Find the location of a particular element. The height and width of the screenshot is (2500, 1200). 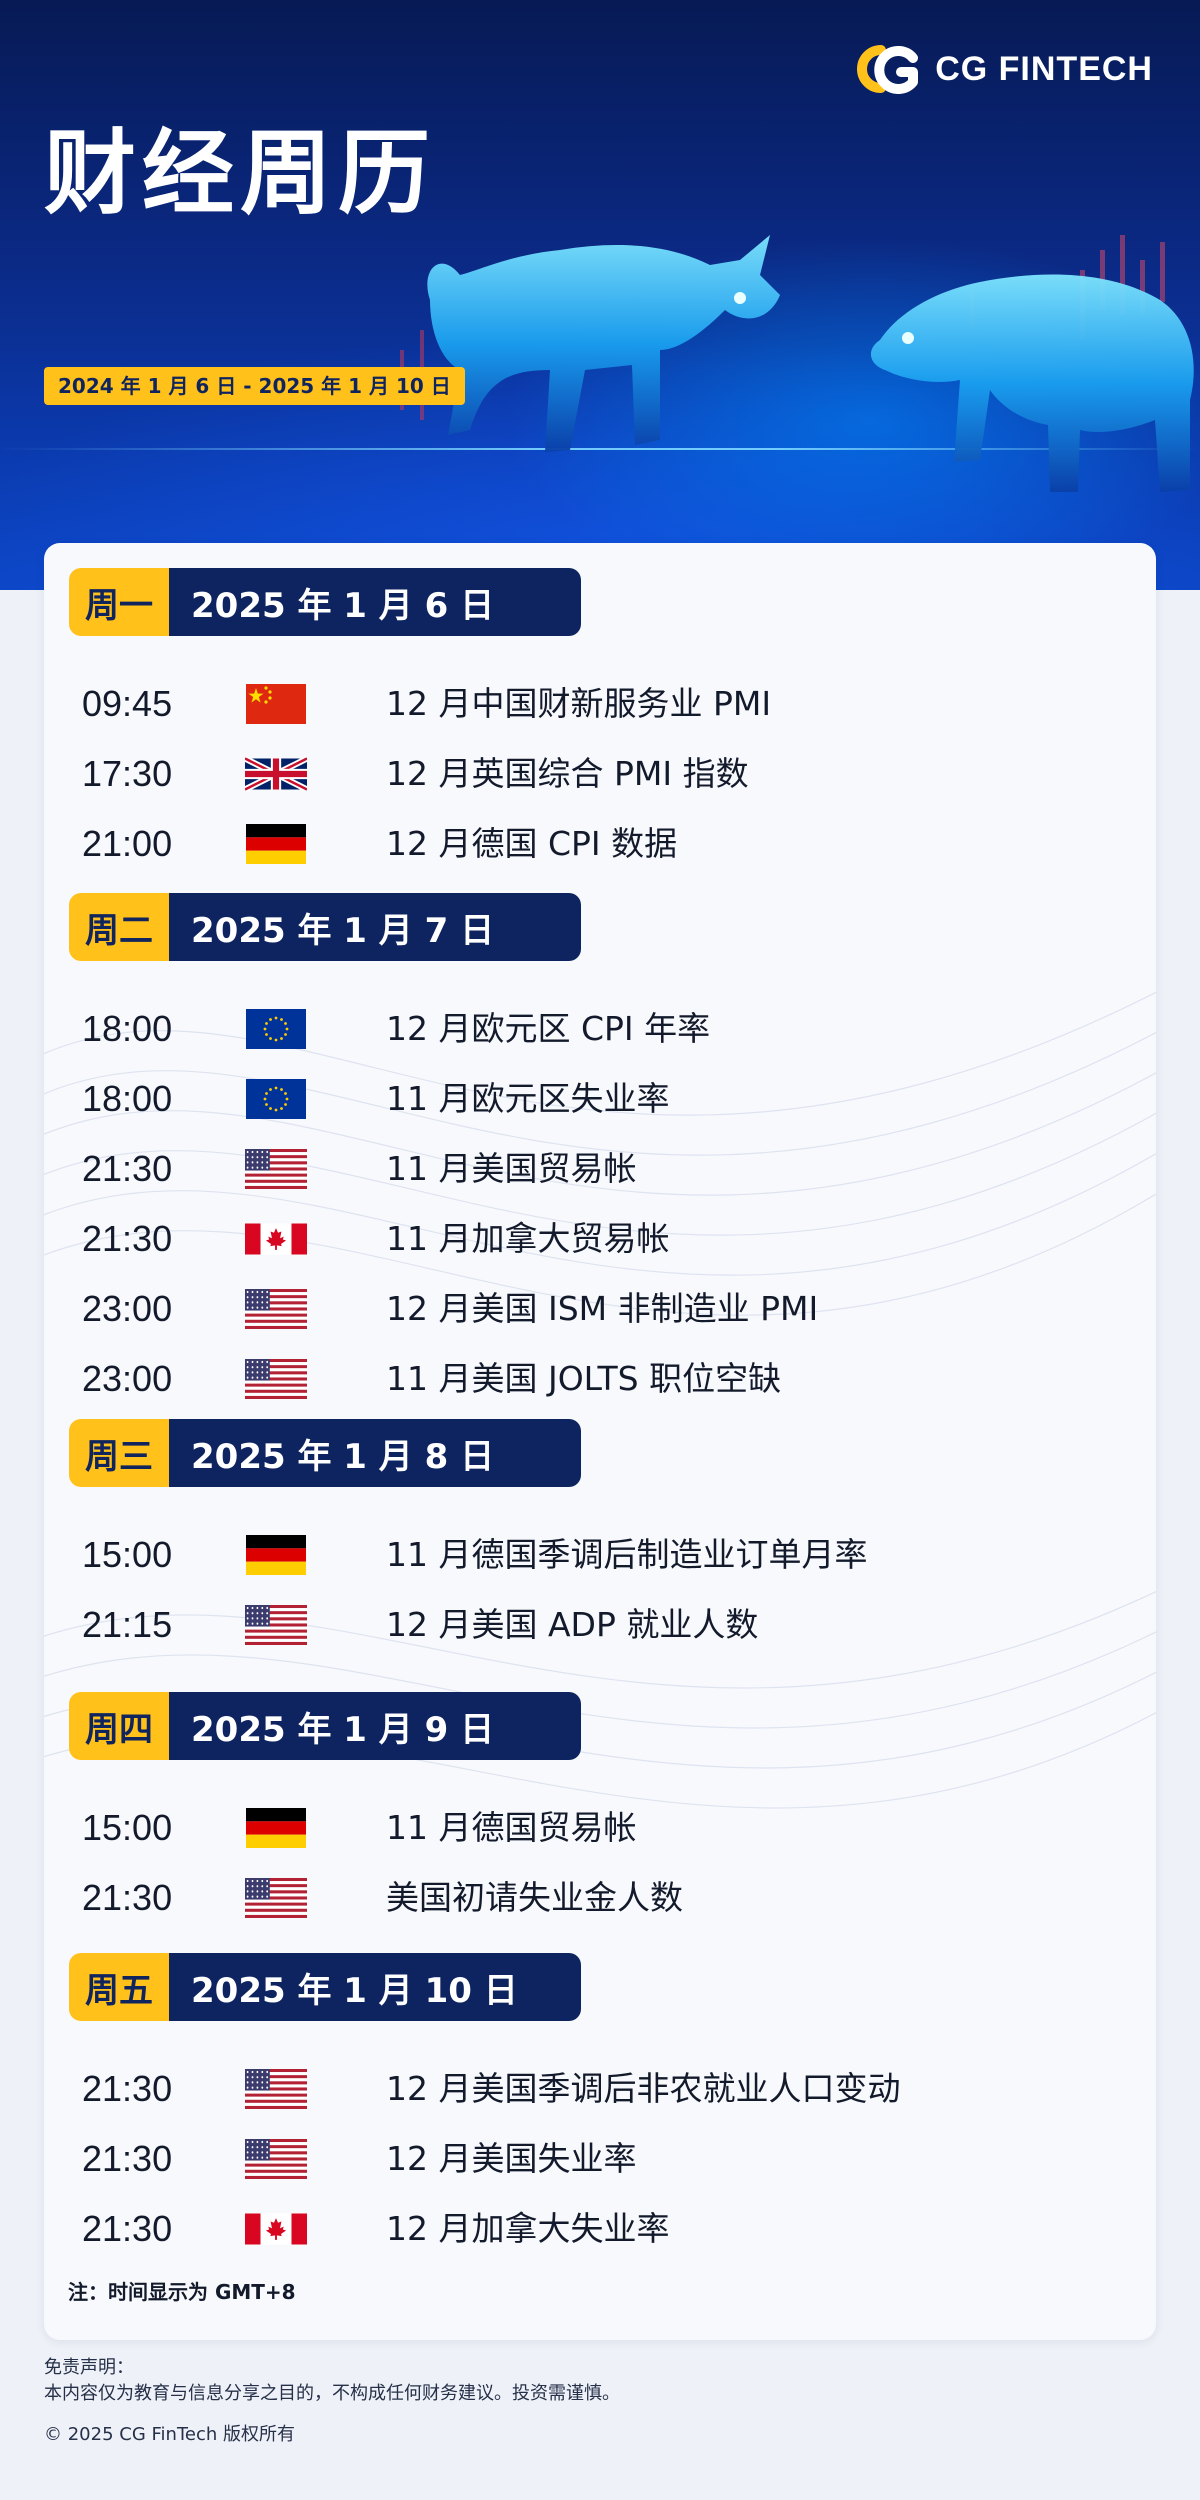

event-title: 12 月美国季调后非农就业人口变动 is located at coordinates (643, 2088).